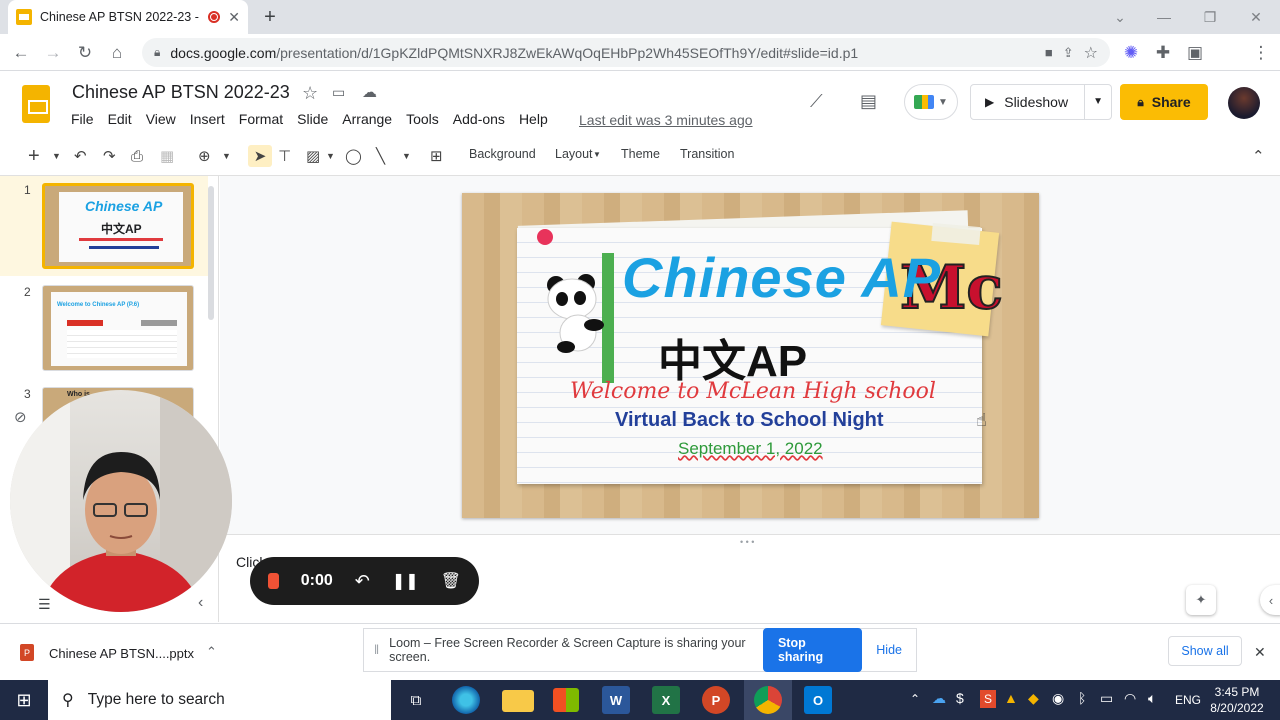  I want to click on menu-addons: Add-ons, so click(479, 119).